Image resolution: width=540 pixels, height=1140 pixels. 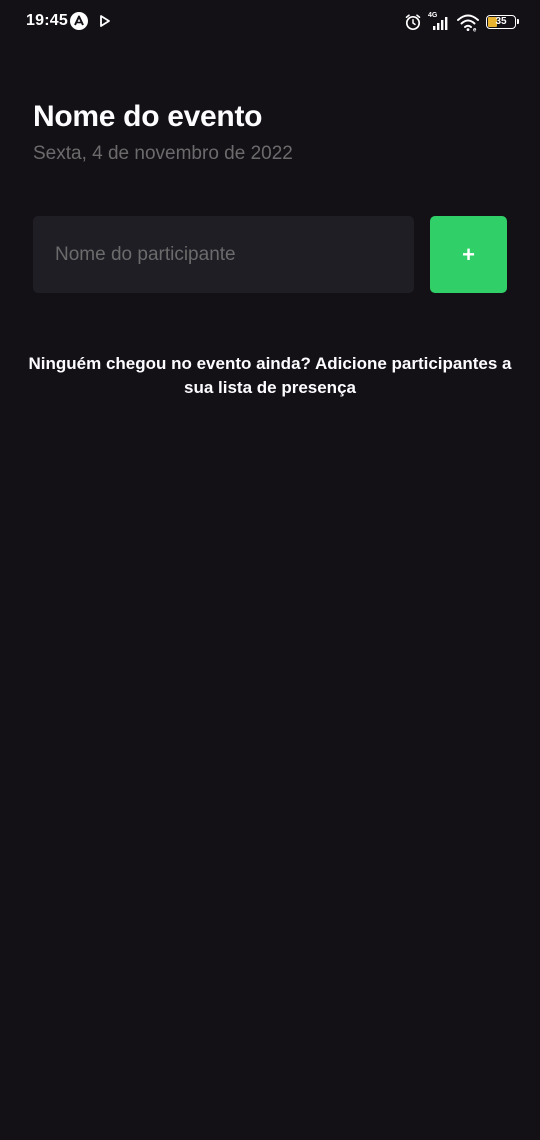 I want to click on app-a-icon, so click(x=79, y=21).